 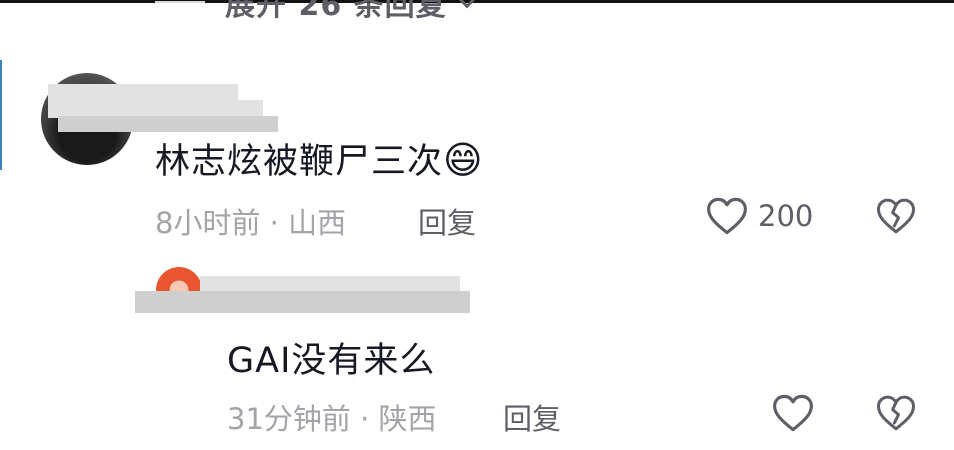 I want to click on window-top-border, so click(x=477, y=1).